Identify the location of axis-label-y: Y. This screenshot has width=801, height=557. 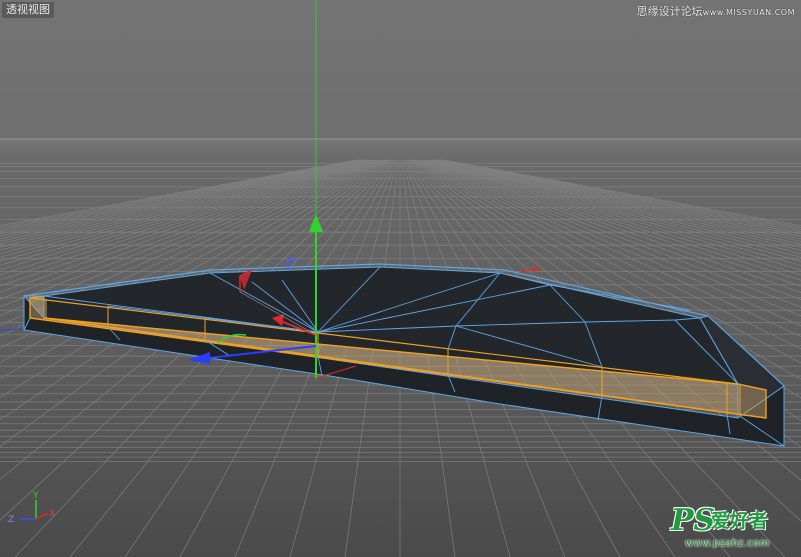
(35, 496).